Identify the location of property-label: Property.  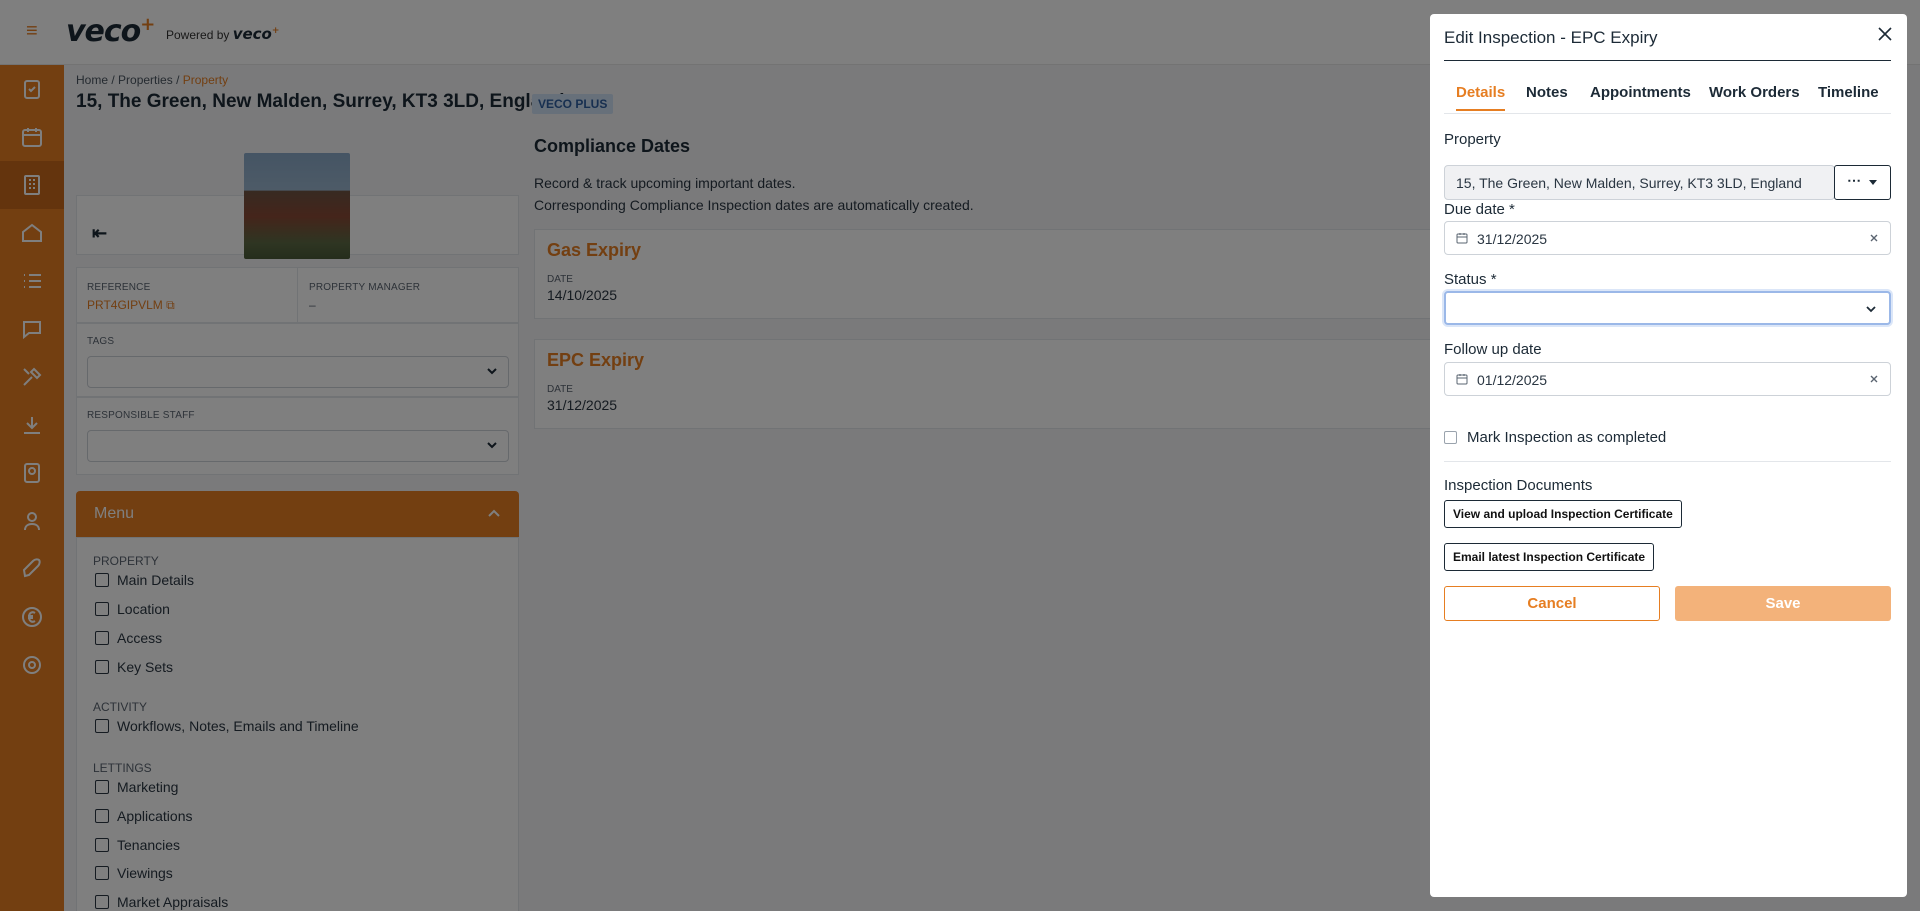
(1472, 139).